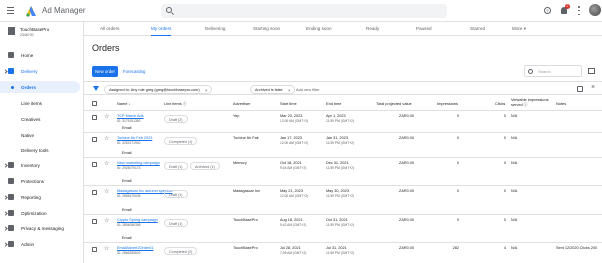 This screenshot has width=602, height=263. Describe the element at coordinates (579, 10) in the screenshot. I see `more-options-icon` at that location.